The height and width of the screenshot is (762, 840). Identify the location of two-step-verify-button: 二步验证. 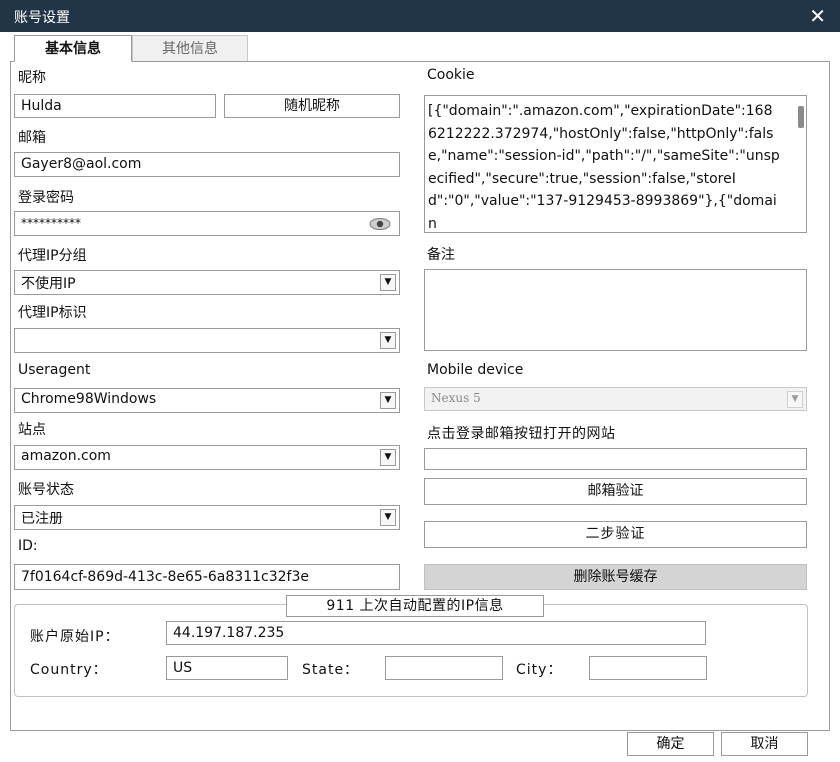
(615, 534).